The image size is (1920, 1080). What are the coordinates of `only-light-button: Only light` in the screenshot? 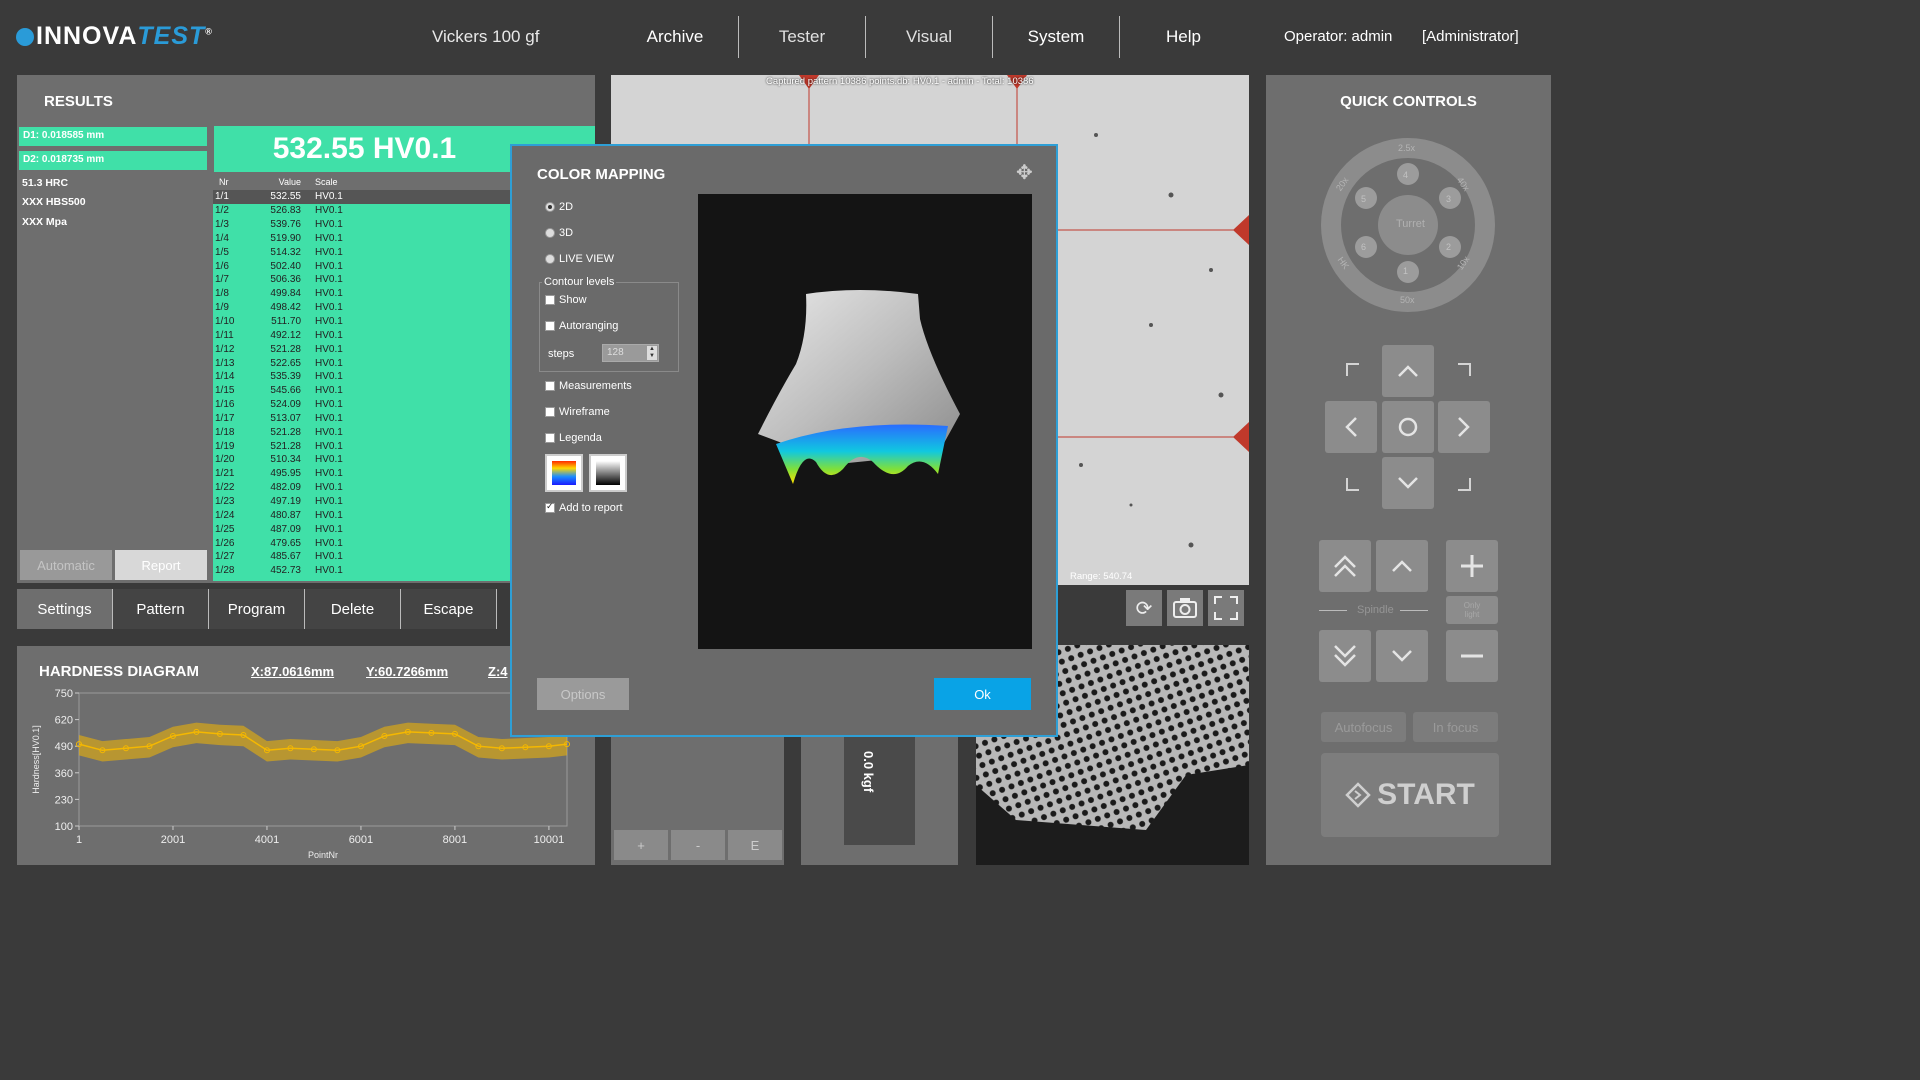 It's located at (1472, 610).